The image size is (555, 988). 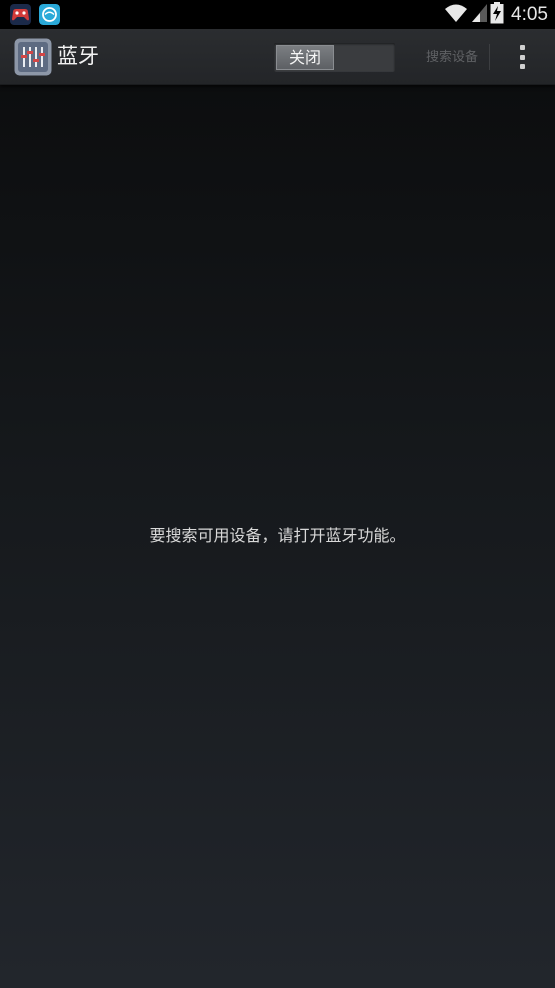 I want to click on toggle-state-label: 关闭, so click(x=305, y=57).